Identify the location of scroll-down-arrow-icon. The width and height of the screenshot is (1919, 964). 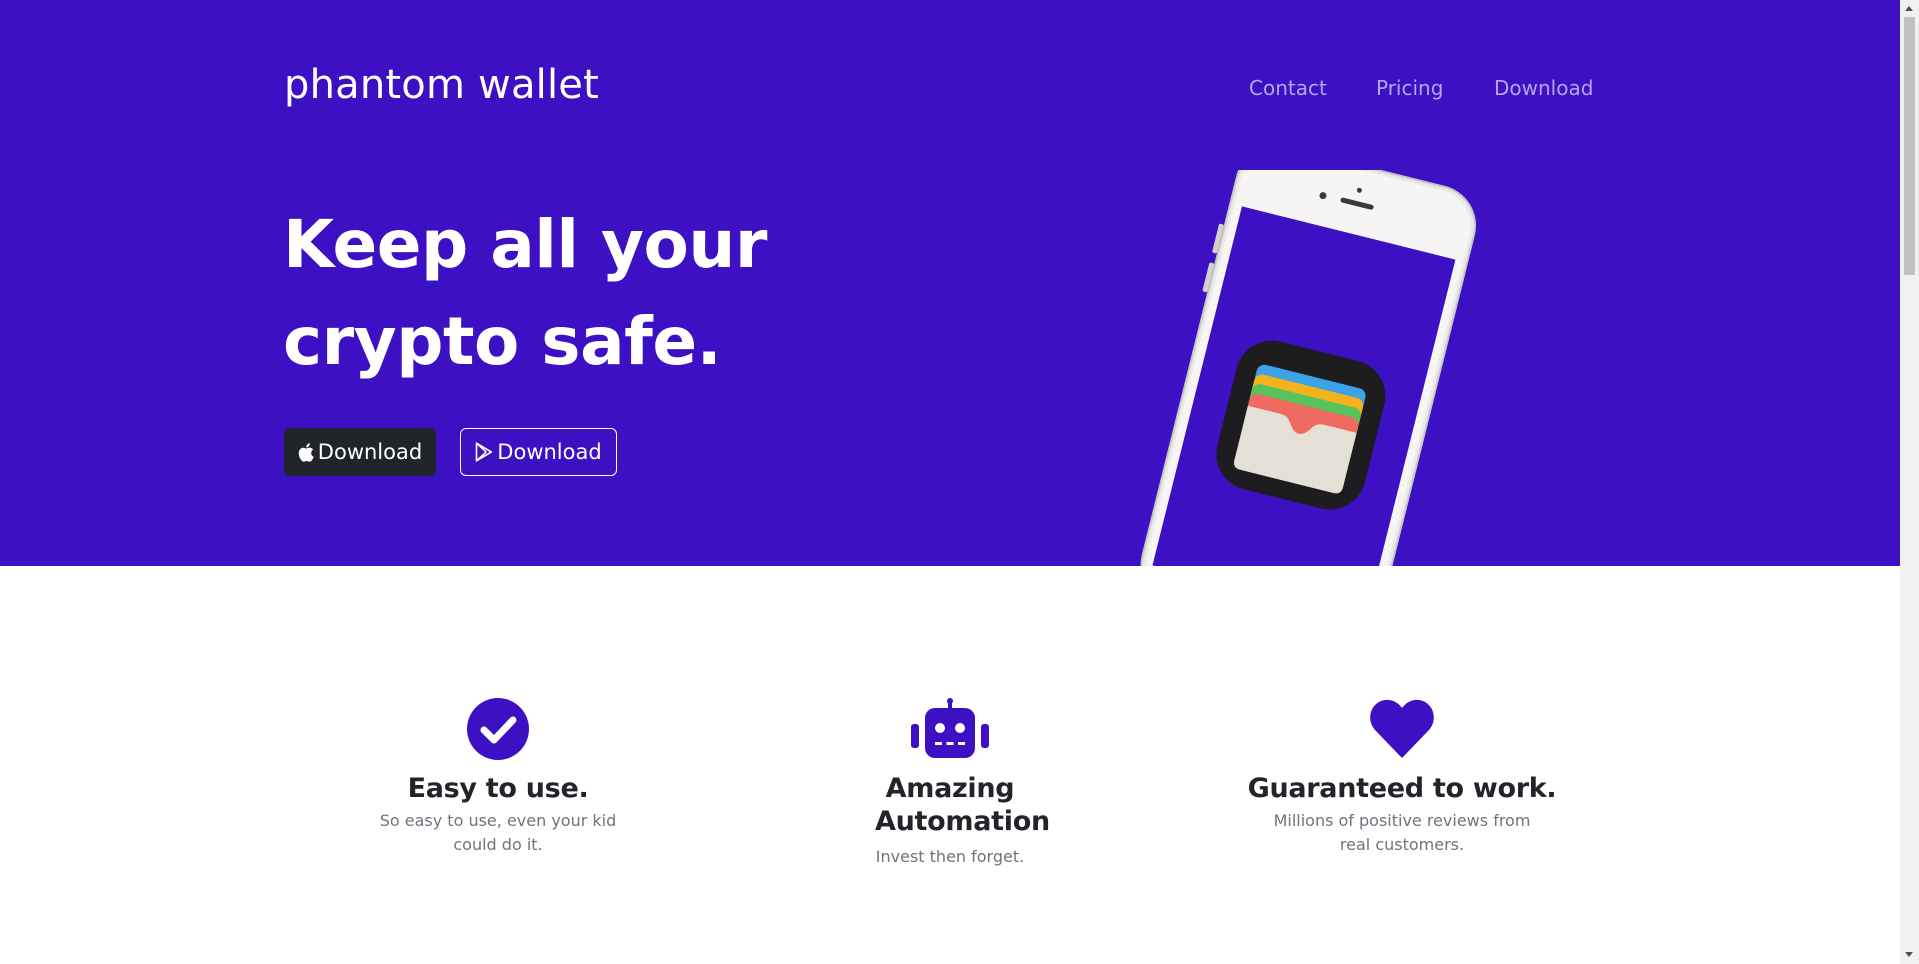
(1909, 954).